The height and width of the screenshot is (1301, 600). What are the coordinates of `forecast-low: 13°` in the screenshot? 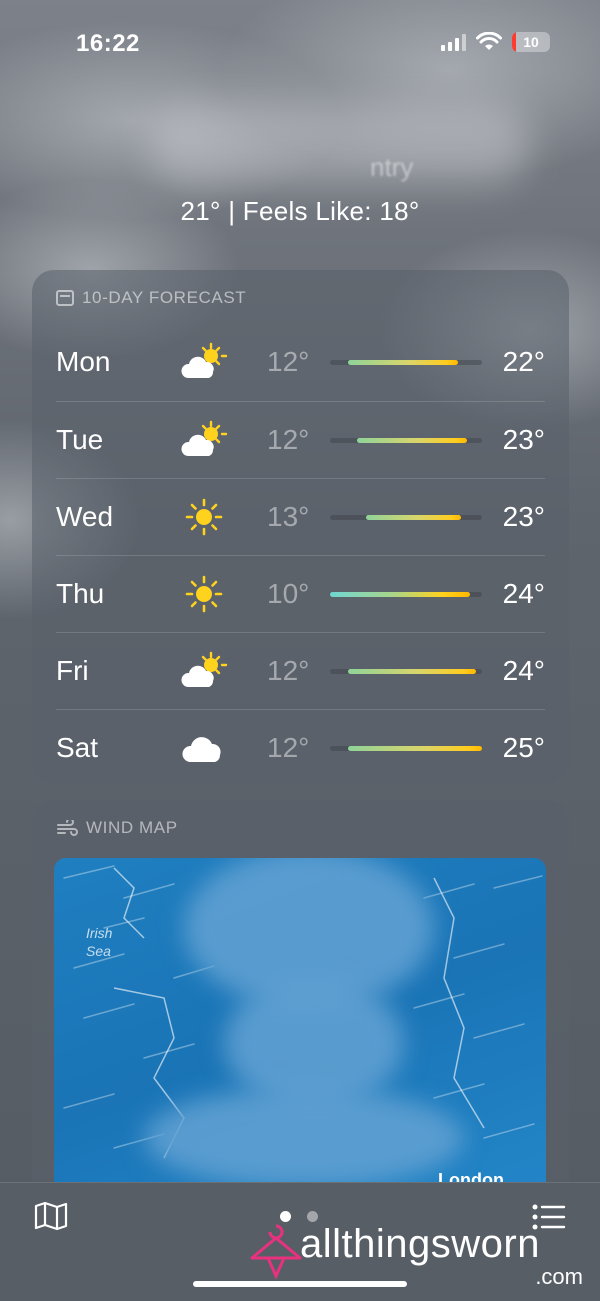 It's located at (288, 516).